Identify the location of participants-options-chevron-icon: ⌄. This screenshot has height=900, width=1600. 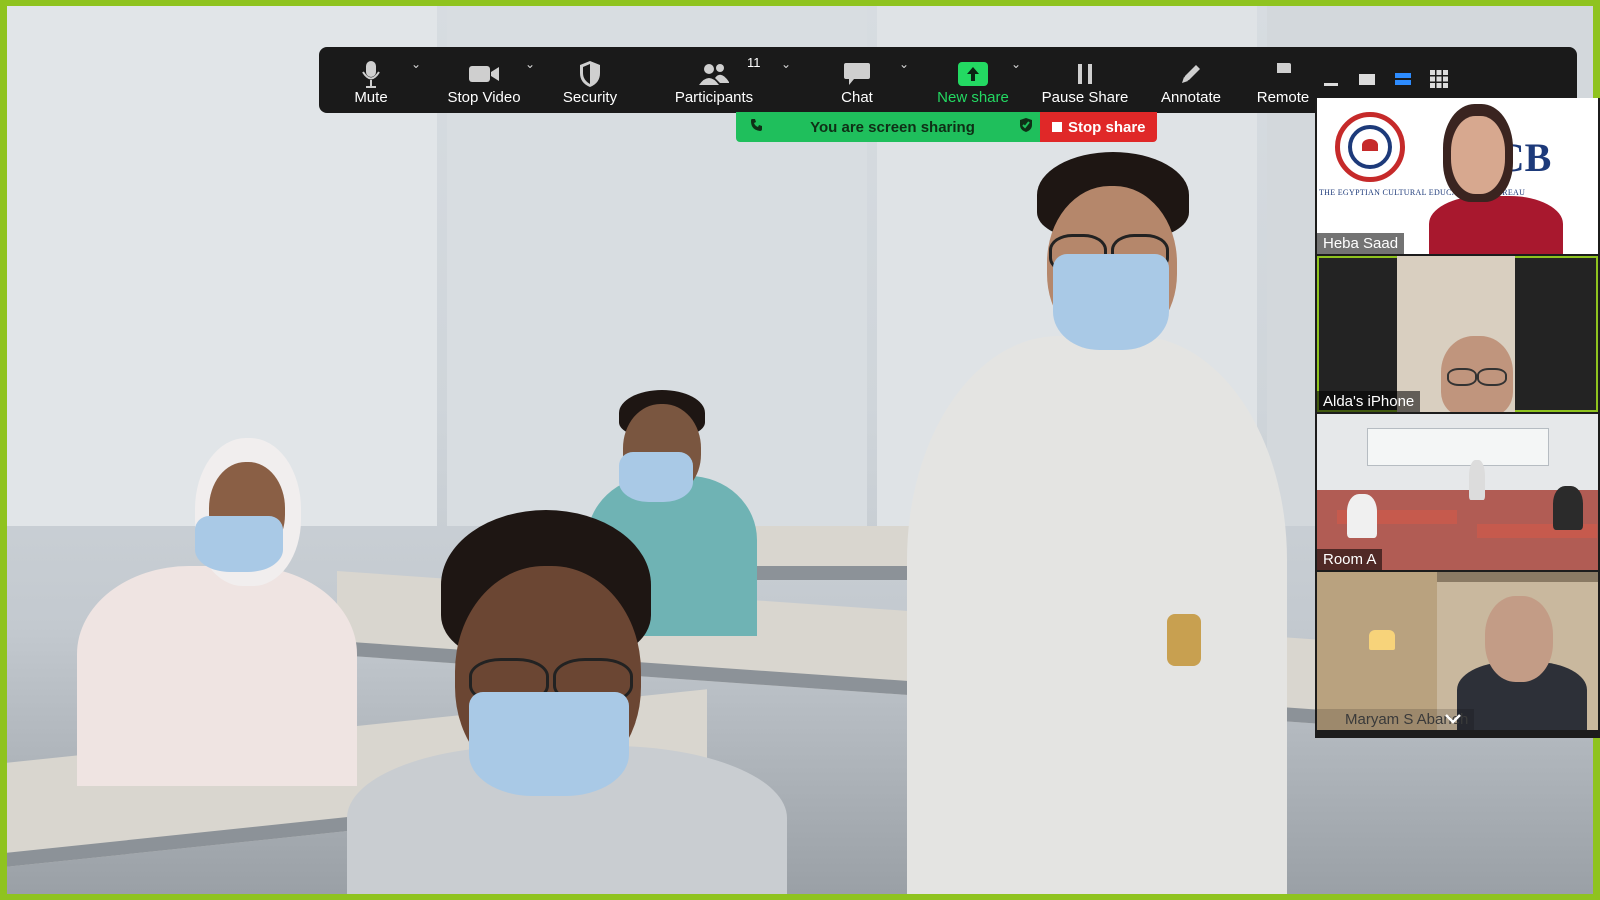
(786, 64).